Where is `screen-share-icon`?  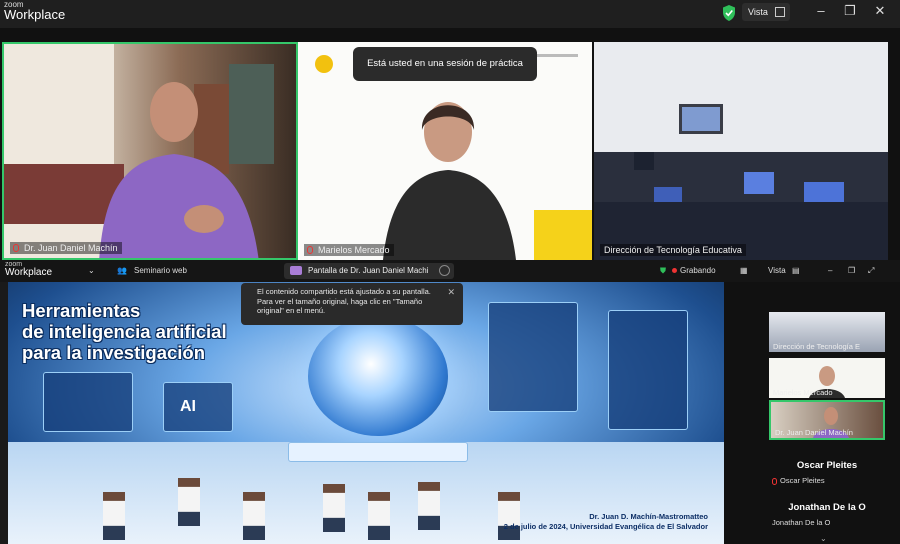 screen-share-icon is located at coordinates (296, 270).